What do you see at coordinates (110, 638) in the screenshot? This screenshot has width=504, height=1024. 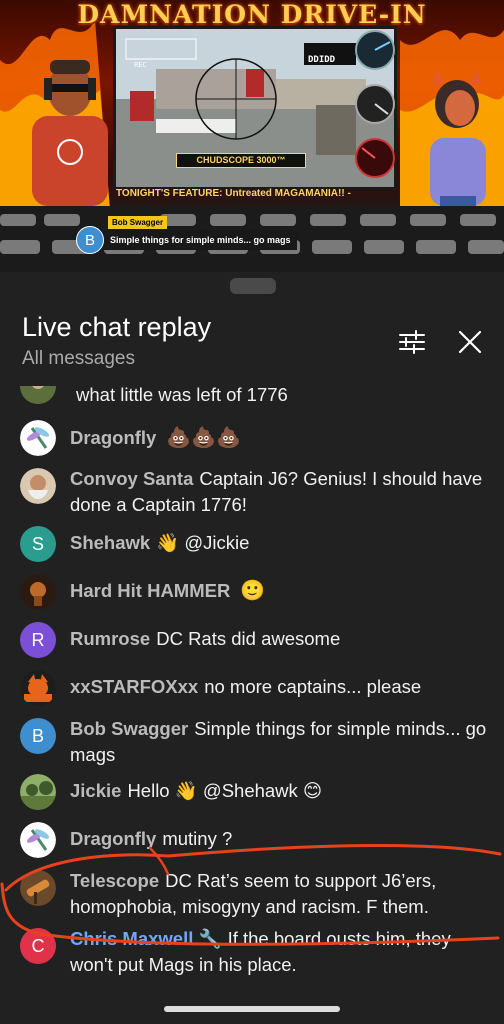 I see `message-author: Rumrose` at bounding box center [110, 638].